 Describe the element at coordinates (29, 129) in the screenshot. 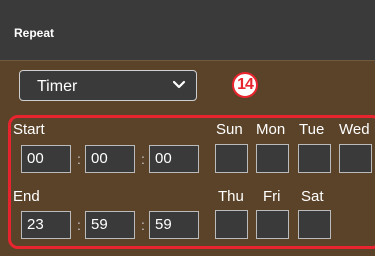

I see `start-label: Start` at that location.